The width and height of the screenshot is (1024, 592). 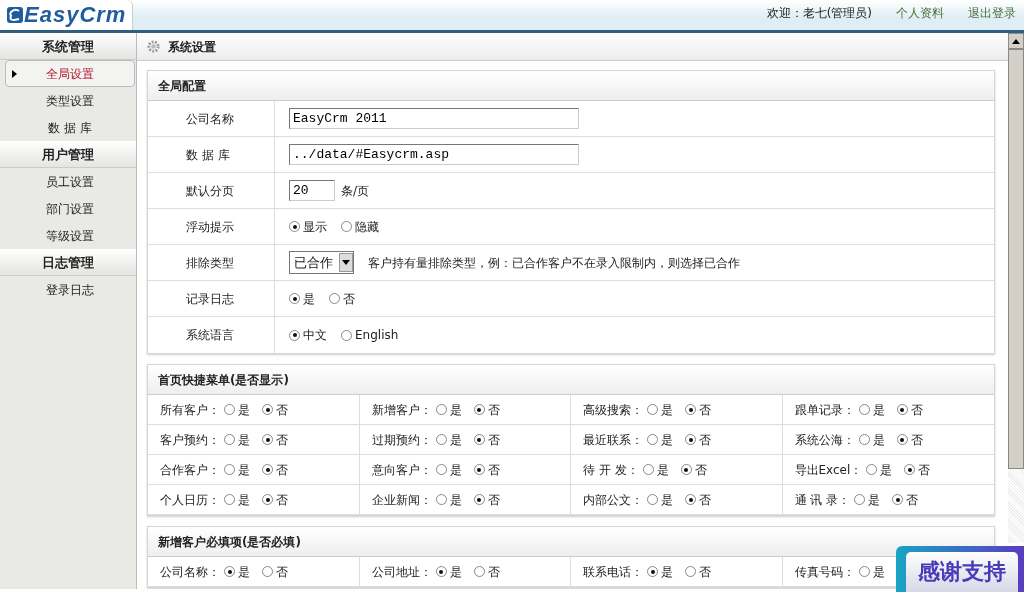 What do you see at coordinates (1016, 259) in the screenshot?
I see `scroll-thumb` at bounding box center [1016, 259].